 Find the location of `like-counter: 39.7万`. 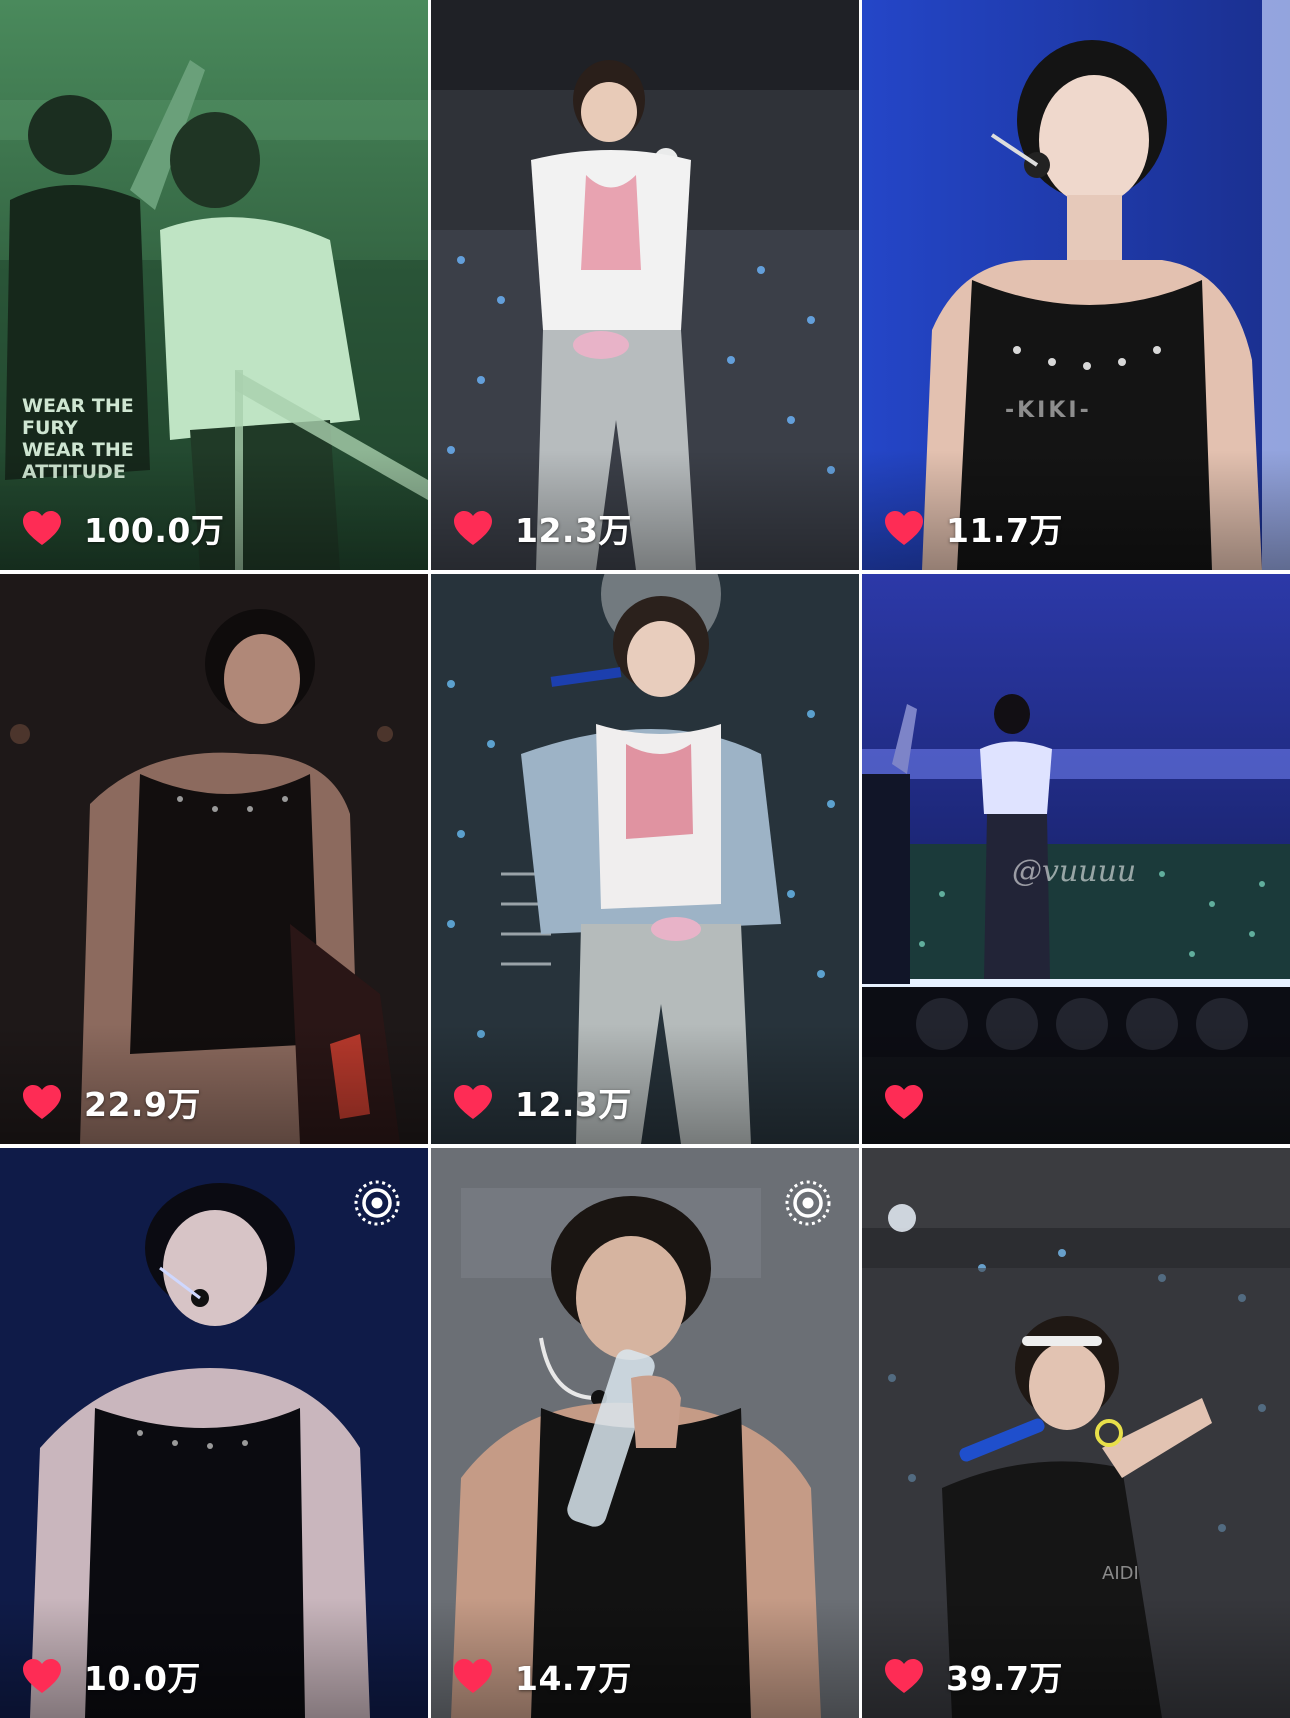

like-counter: 39.7万 is located at coordinates (973, 1676).